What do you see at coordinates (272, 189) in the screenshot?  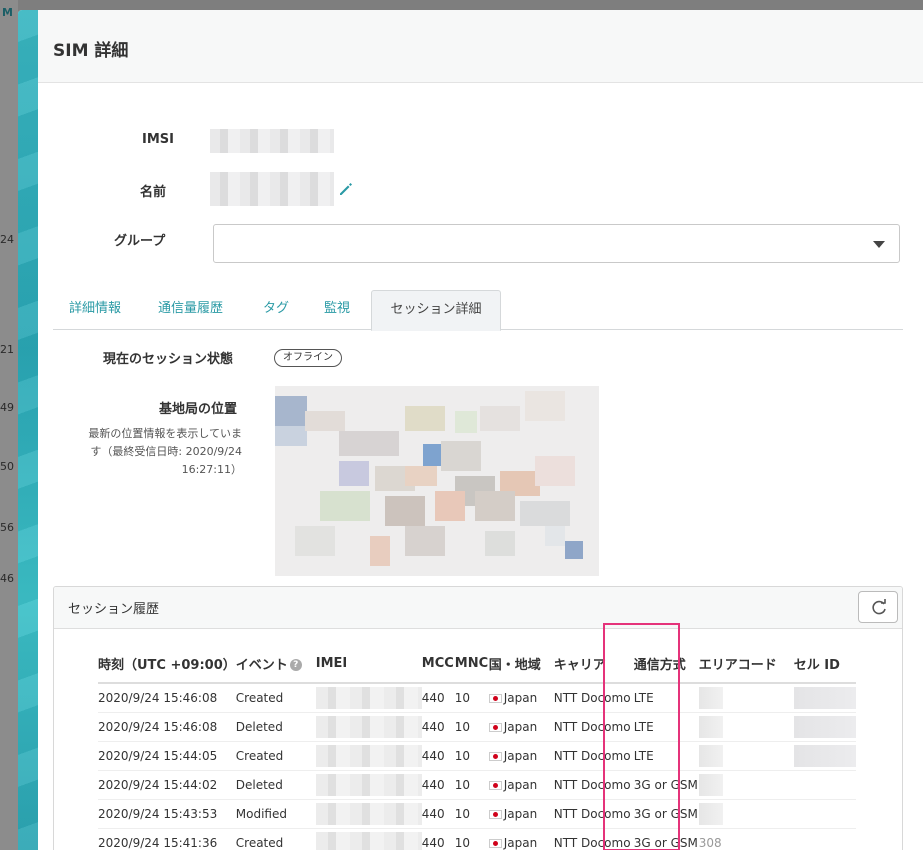 I see `name-value` at bounding box center [272, 189].